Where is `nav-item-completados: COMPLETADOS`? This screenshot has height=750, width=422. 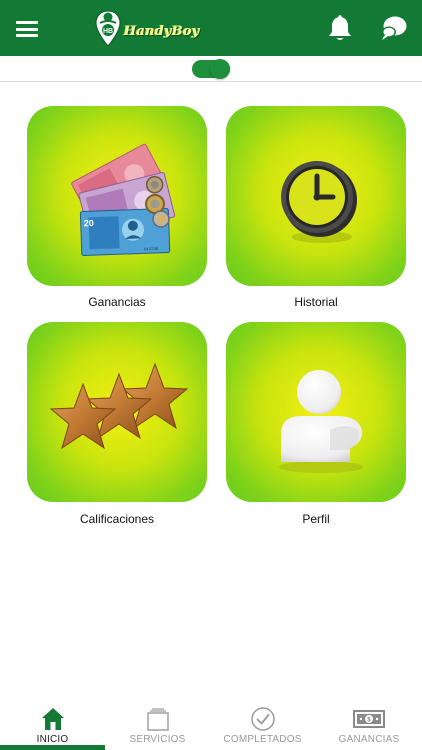 nav-item-completados: COMPLETADOS is located at coordinates (262, 725).